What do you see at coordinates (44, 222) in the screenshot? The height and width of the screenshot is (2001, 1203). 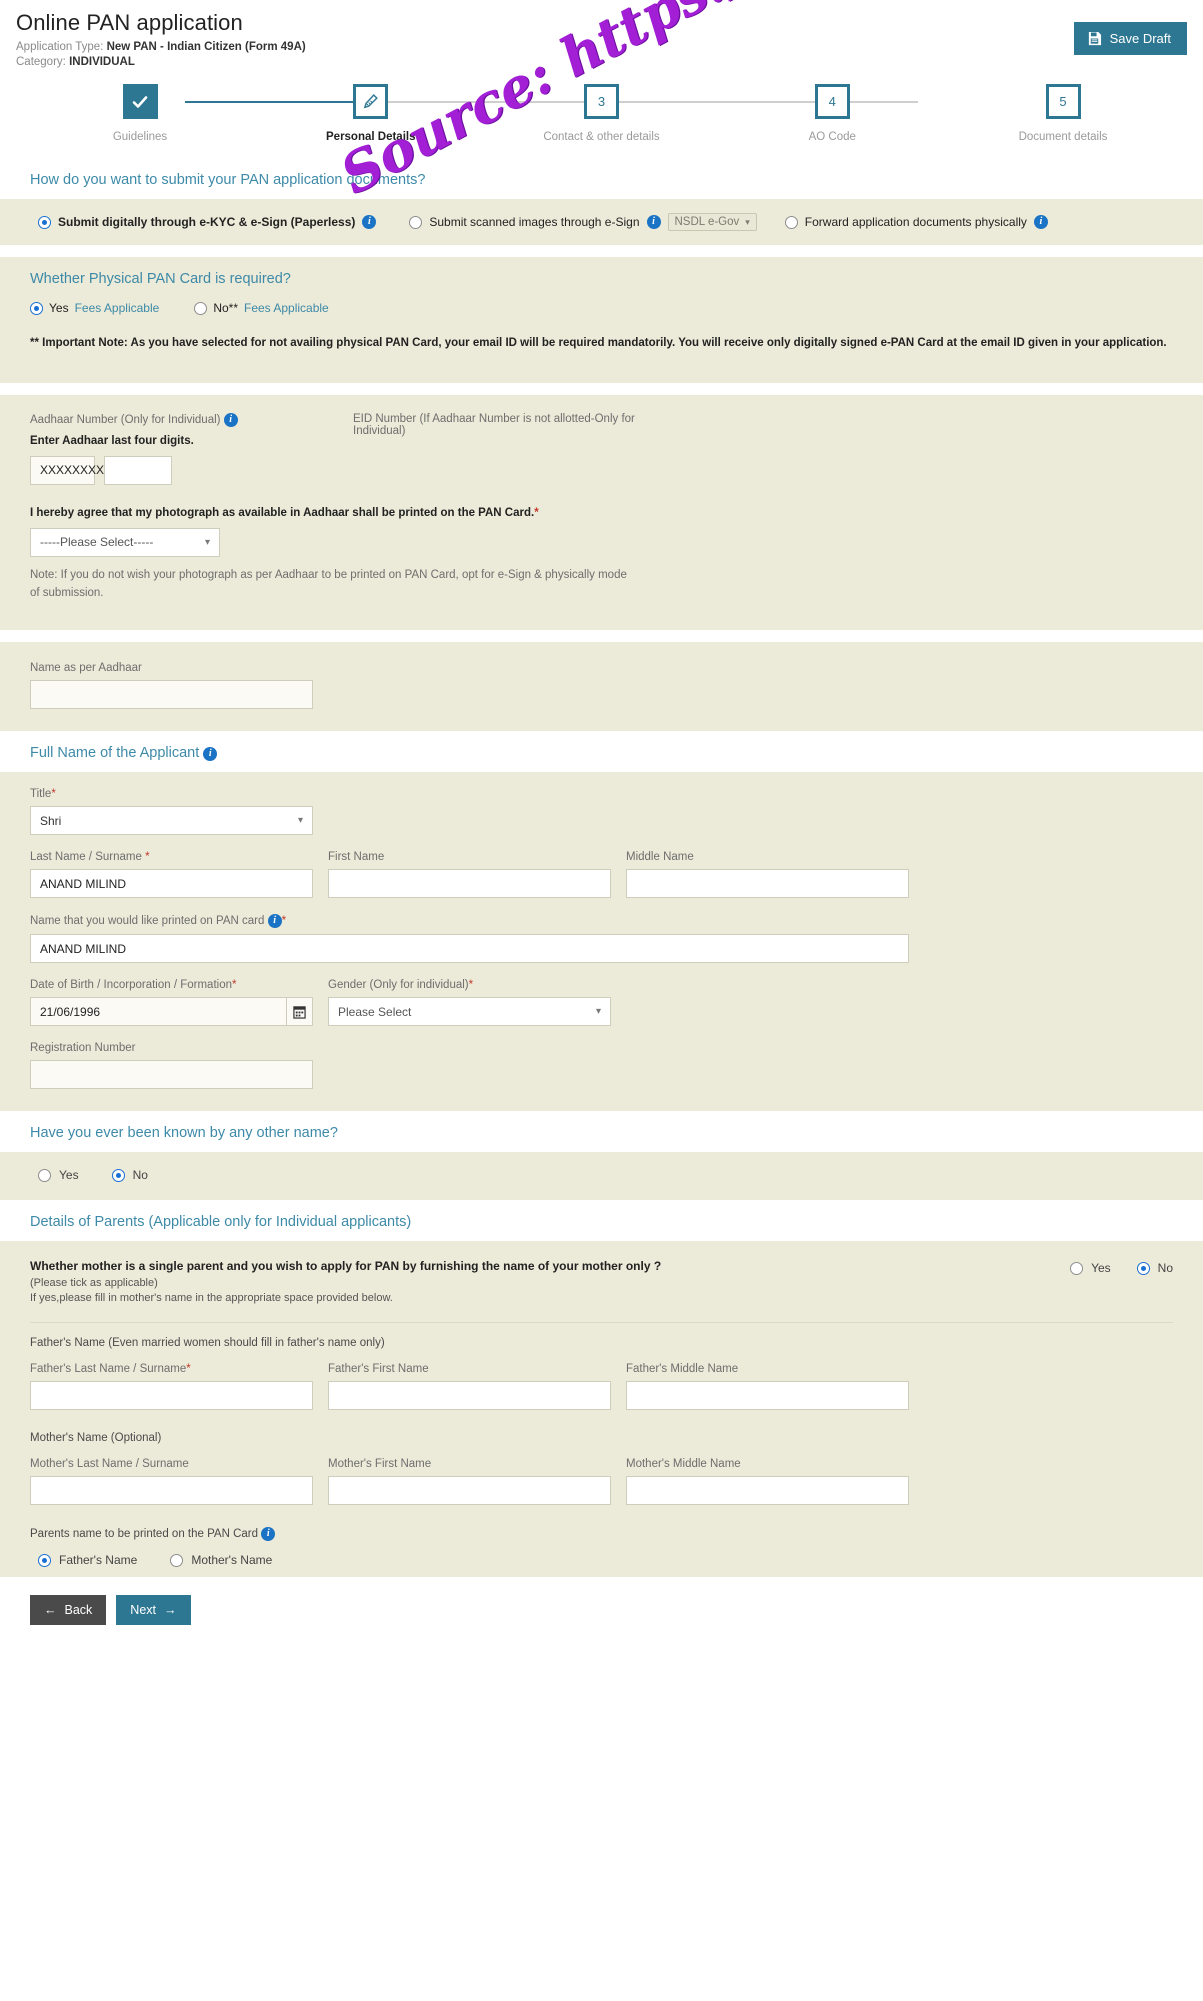 I see `submission-option-ekyc-radio` at bounding box center [44, 222].